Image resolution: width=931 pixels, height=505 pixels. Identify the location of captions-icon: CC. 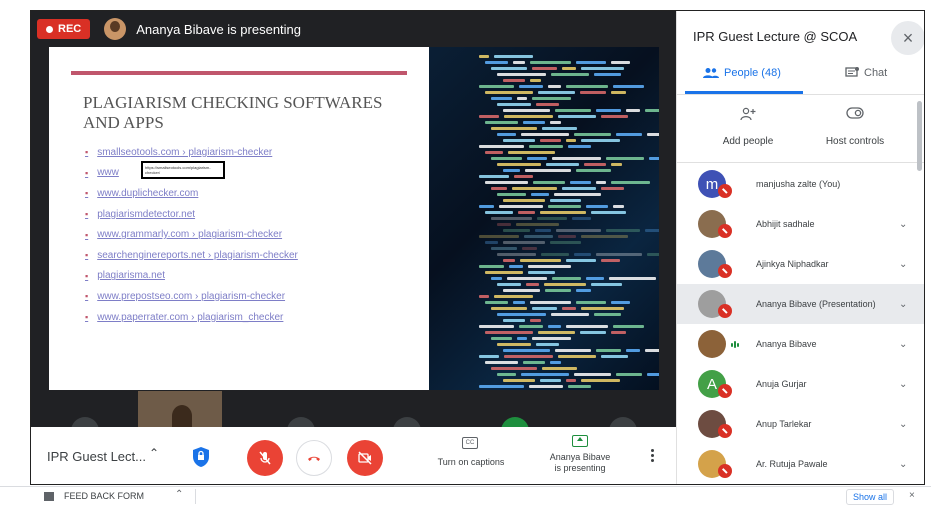
(470, 443).